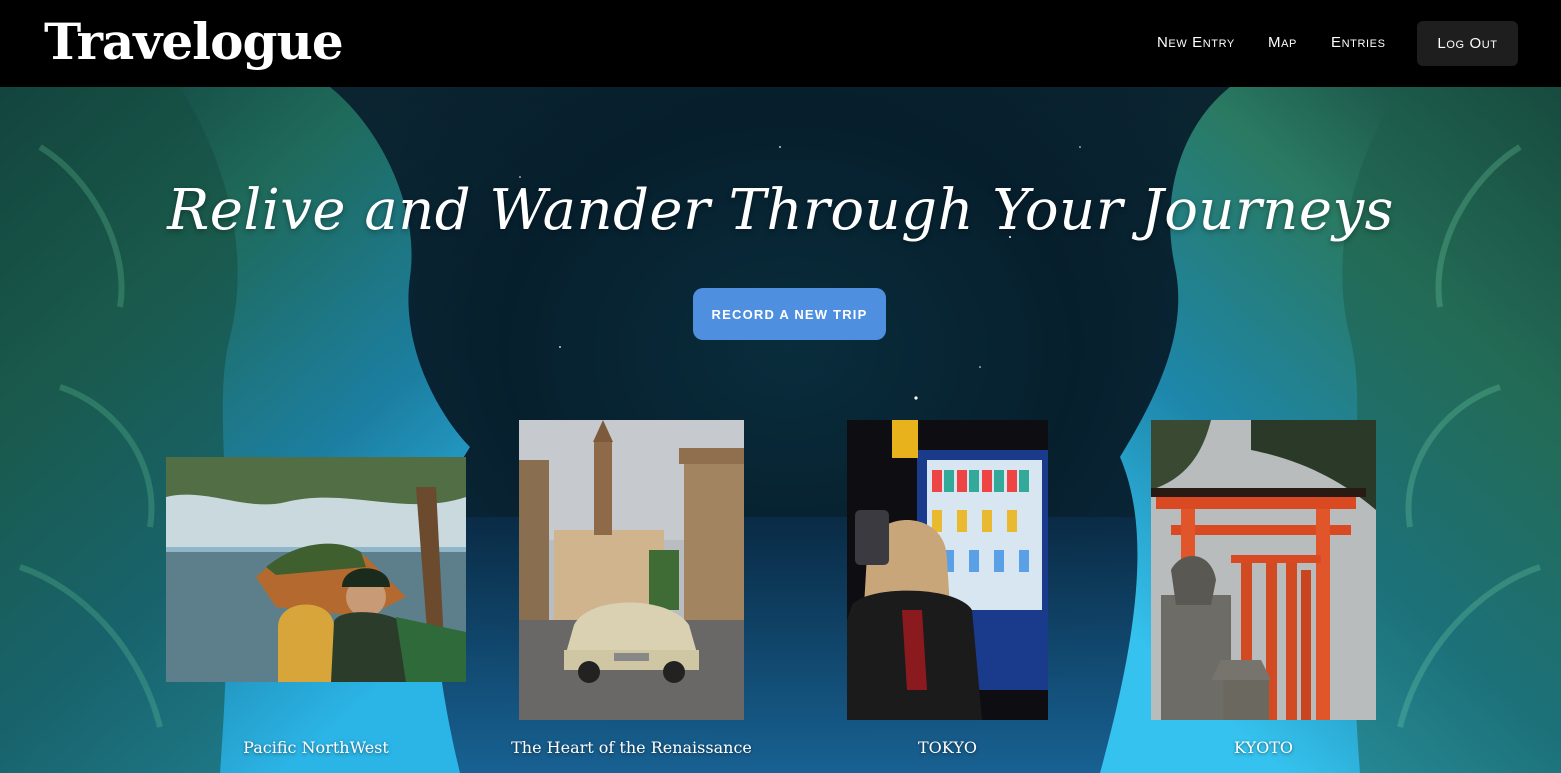 The image size is (1561, 773). I want to click on brand-logo: Travelogue, so click(194, 42).